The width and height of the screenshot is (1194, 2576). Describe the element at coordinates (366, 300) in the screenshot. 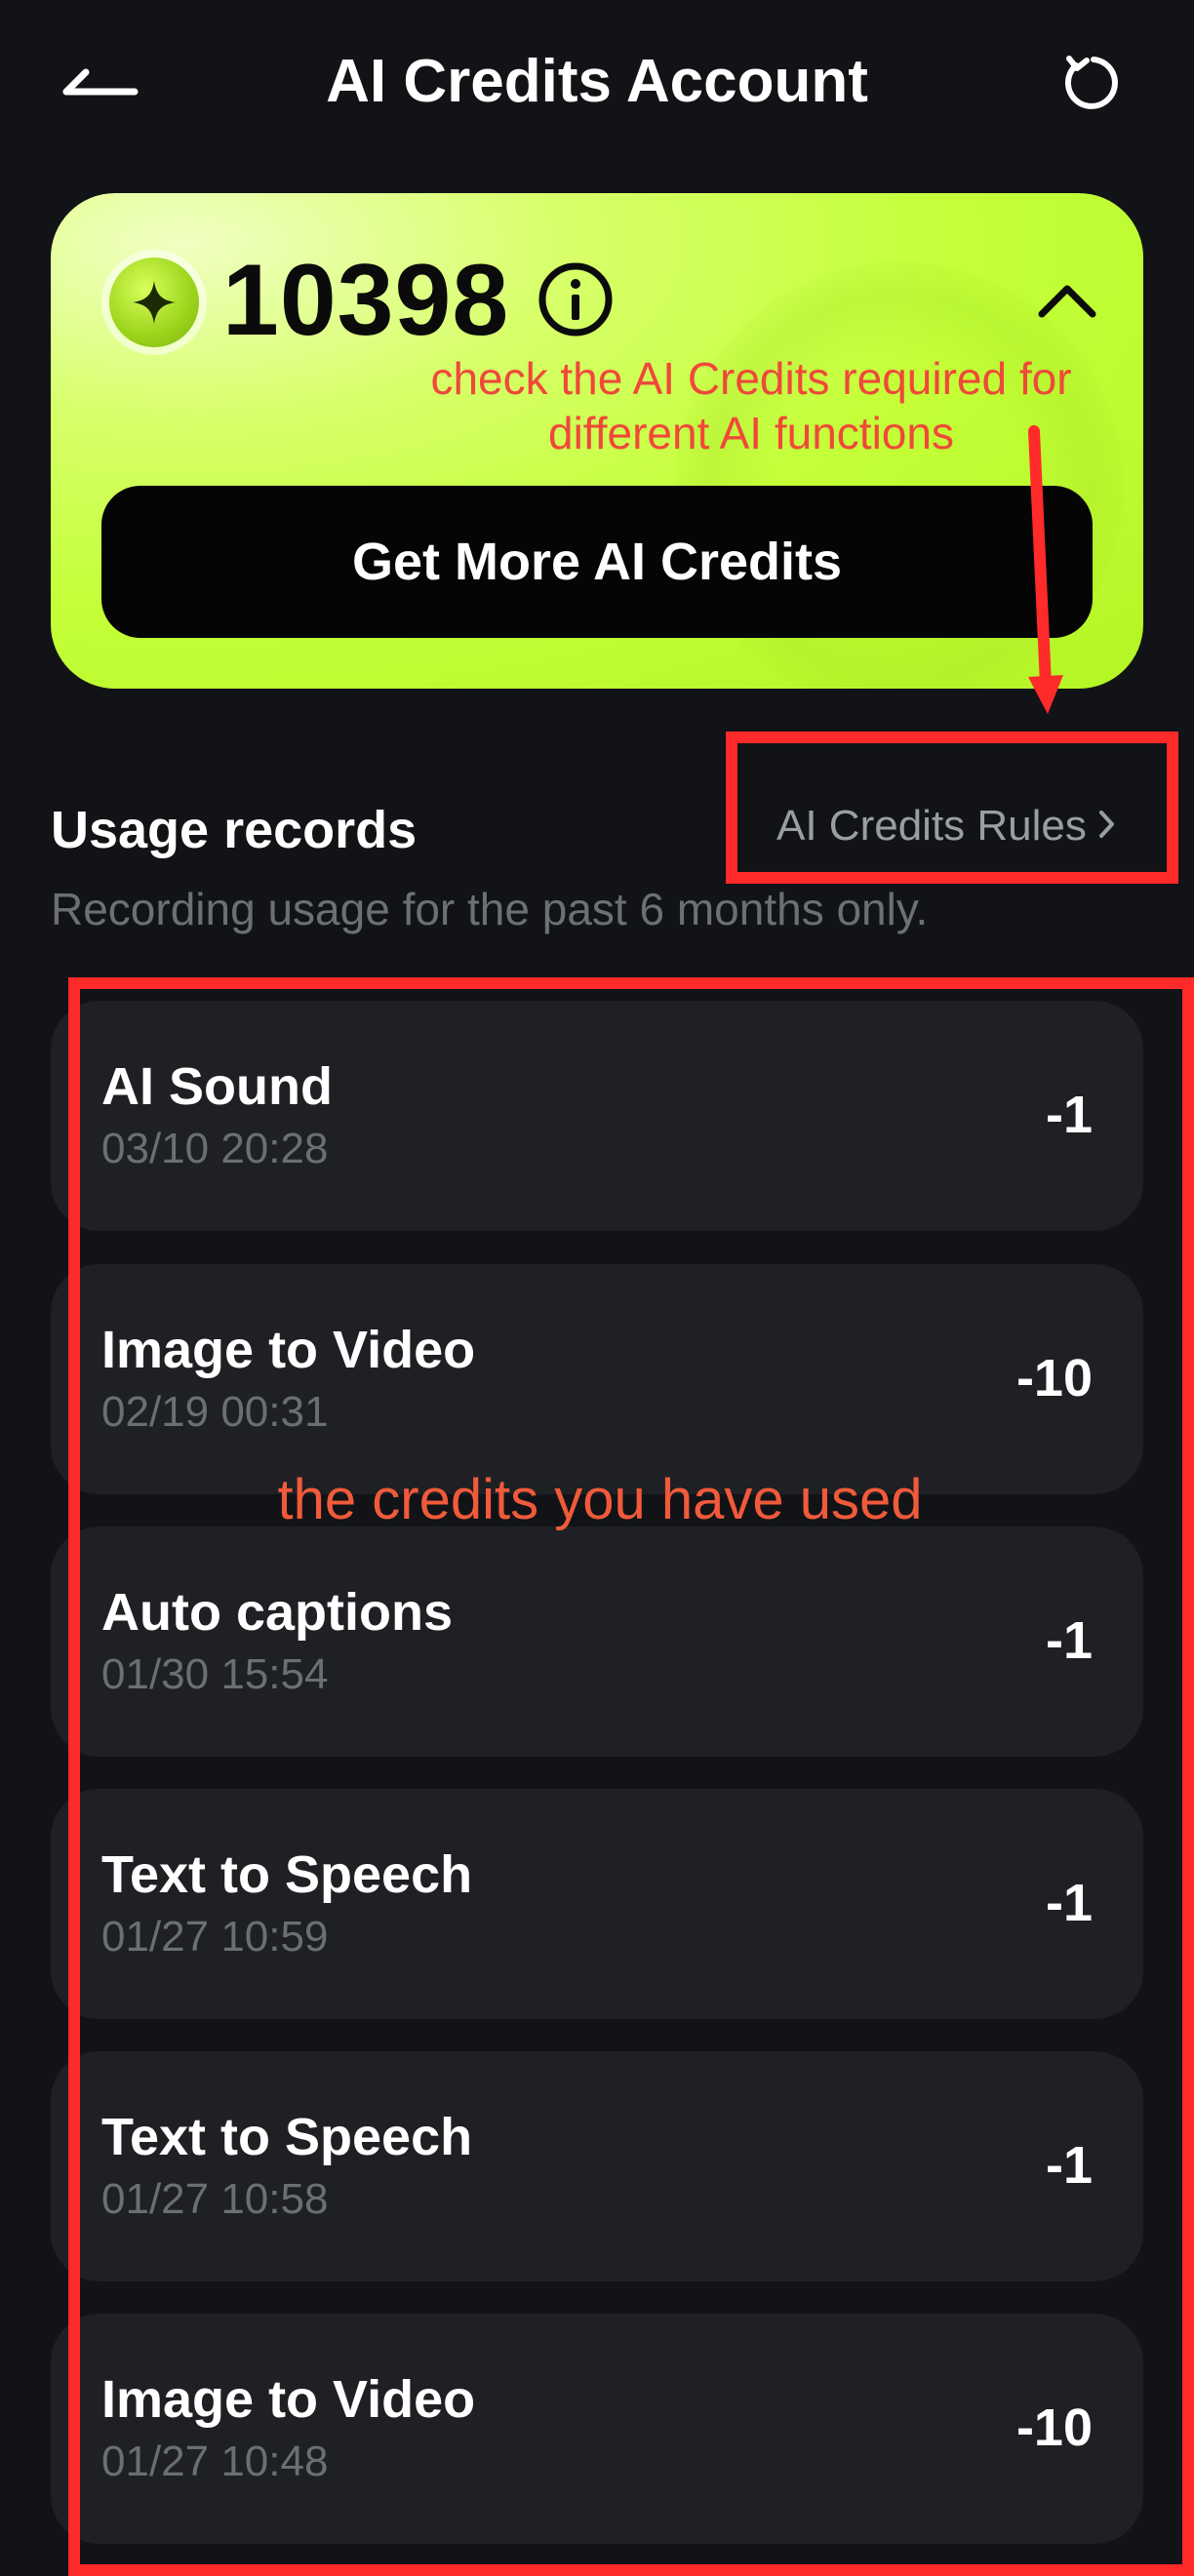

I see `credit-balance: 10398` at that location.